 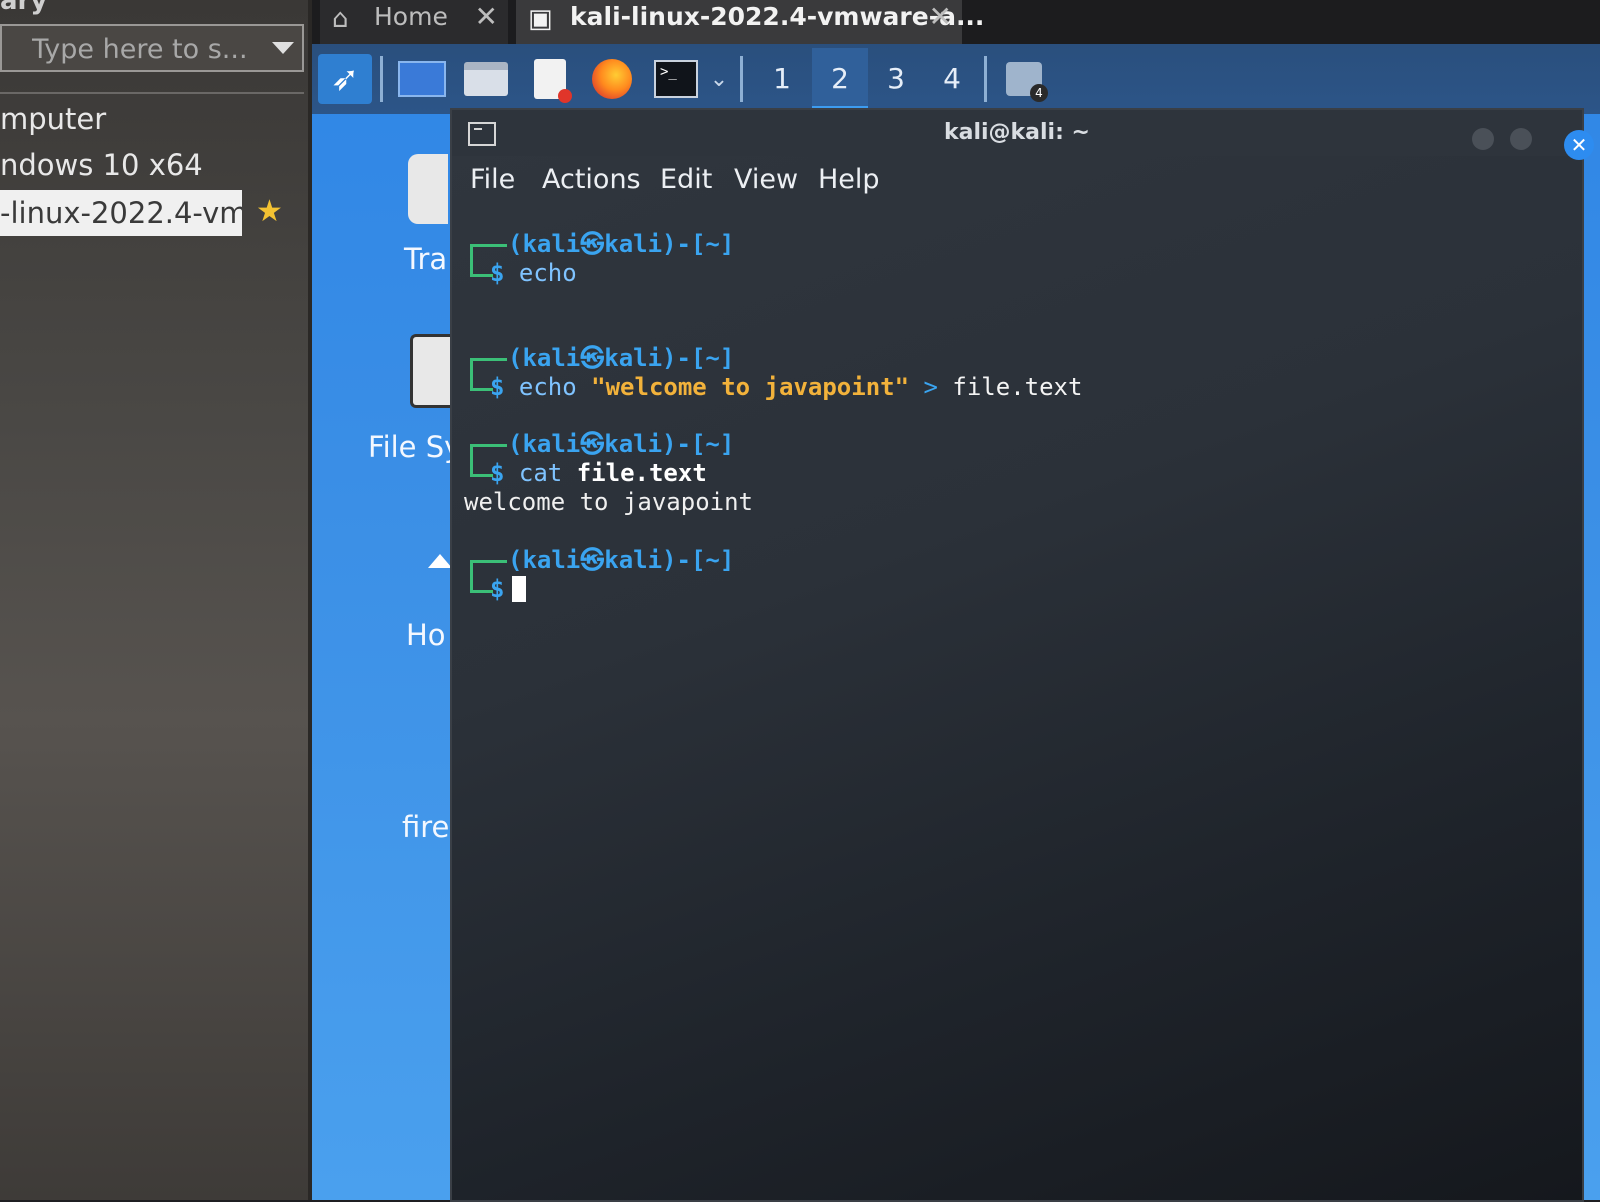 What do you see at coordinates (782, 79) in the screenshot?
I see `workspace-1-button: 1` at bounding box center [782, 79].